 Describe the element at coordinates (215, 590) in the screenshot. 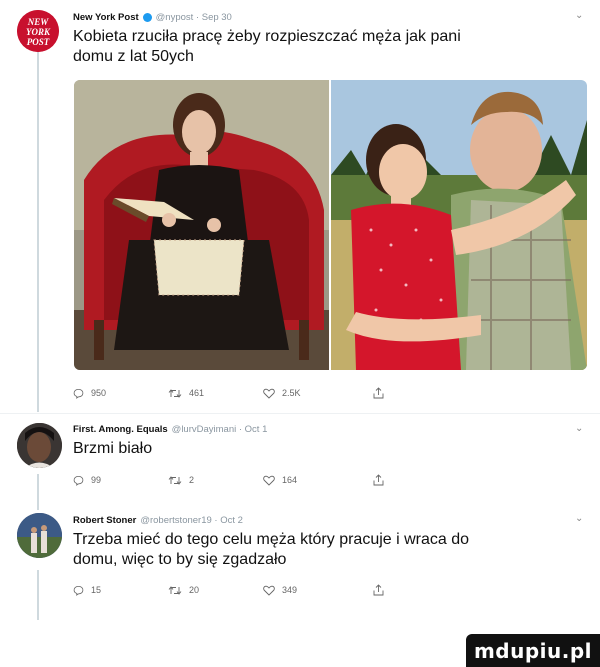

I see `retweet-action: 20` at that location.